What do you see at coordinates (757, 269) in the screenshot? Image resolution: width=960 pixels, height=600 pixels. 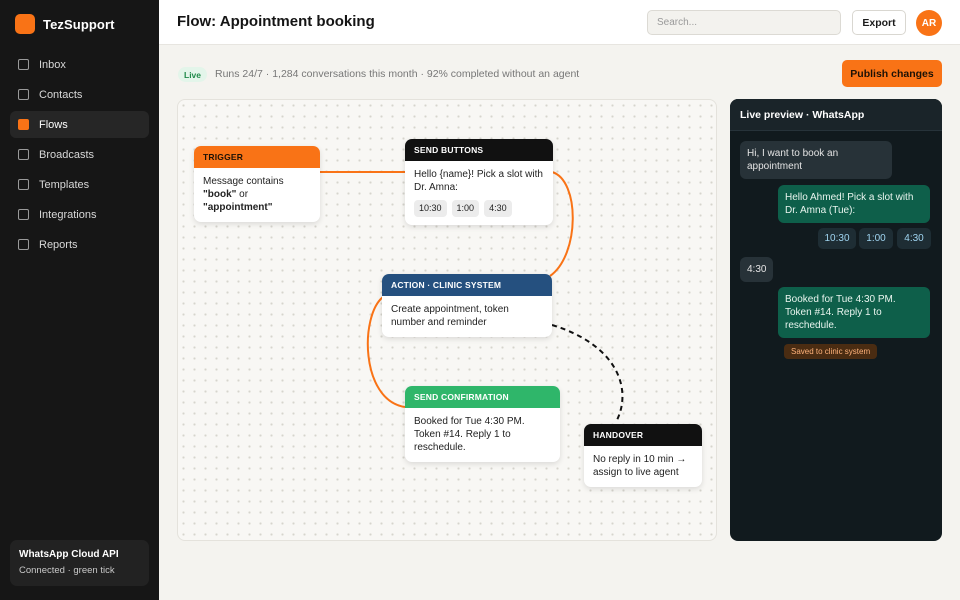 I see `incoming-message: 4:30` at bounding box center [757, 269].